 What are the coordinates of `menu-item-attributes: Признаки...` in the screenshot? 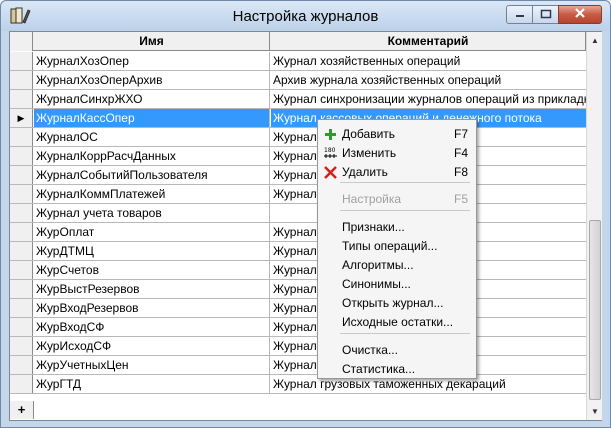 It's located at (397, 227).